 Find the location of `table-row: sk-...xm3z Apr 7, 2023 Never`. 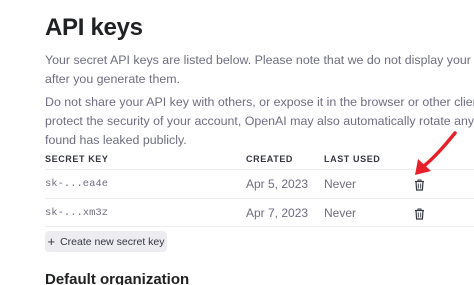

table-row: sk-...xm3z Apr 7, 2023 Never is located at coordinates (259, 212).